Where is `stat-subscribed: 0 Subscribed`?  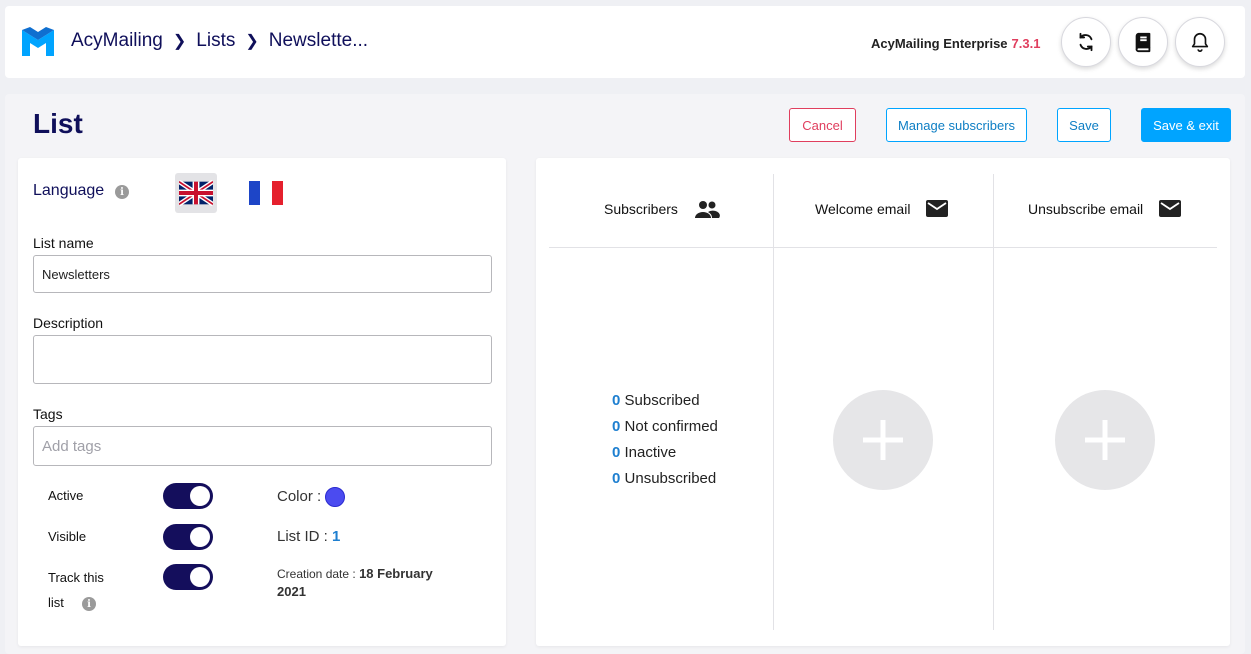
stat-subscribed: 0 Subscribed is located at coordinates (656, 400).